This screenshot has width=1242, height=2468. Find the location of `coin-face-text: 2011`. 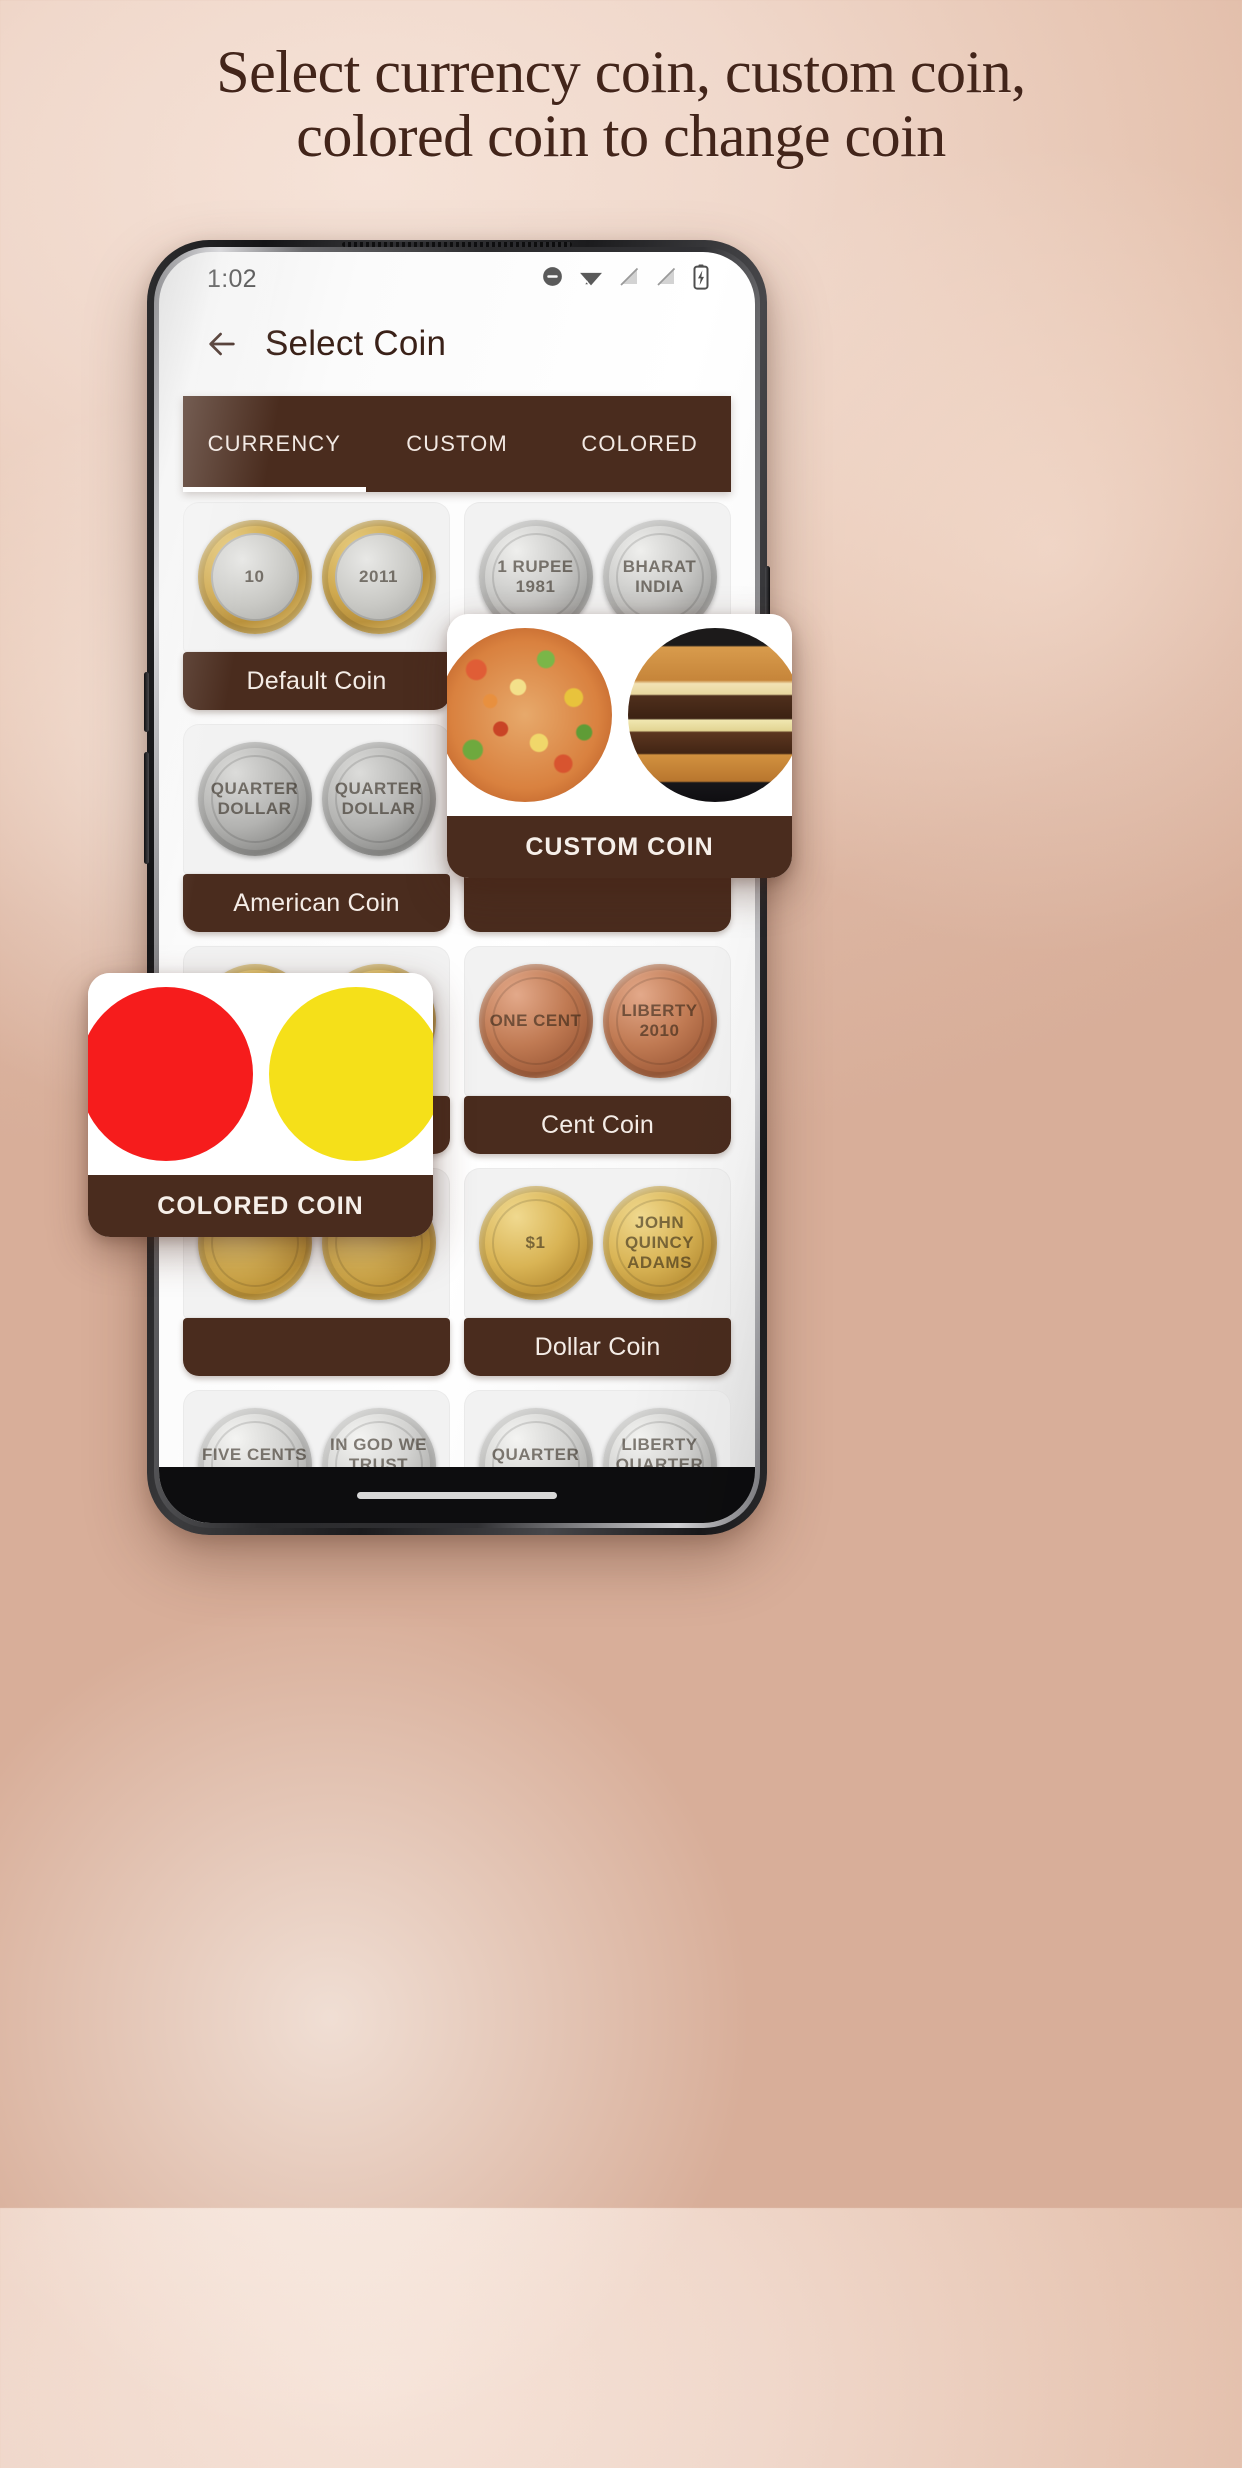

coin-face-text: 2011 is located at coordinates (378, 576).